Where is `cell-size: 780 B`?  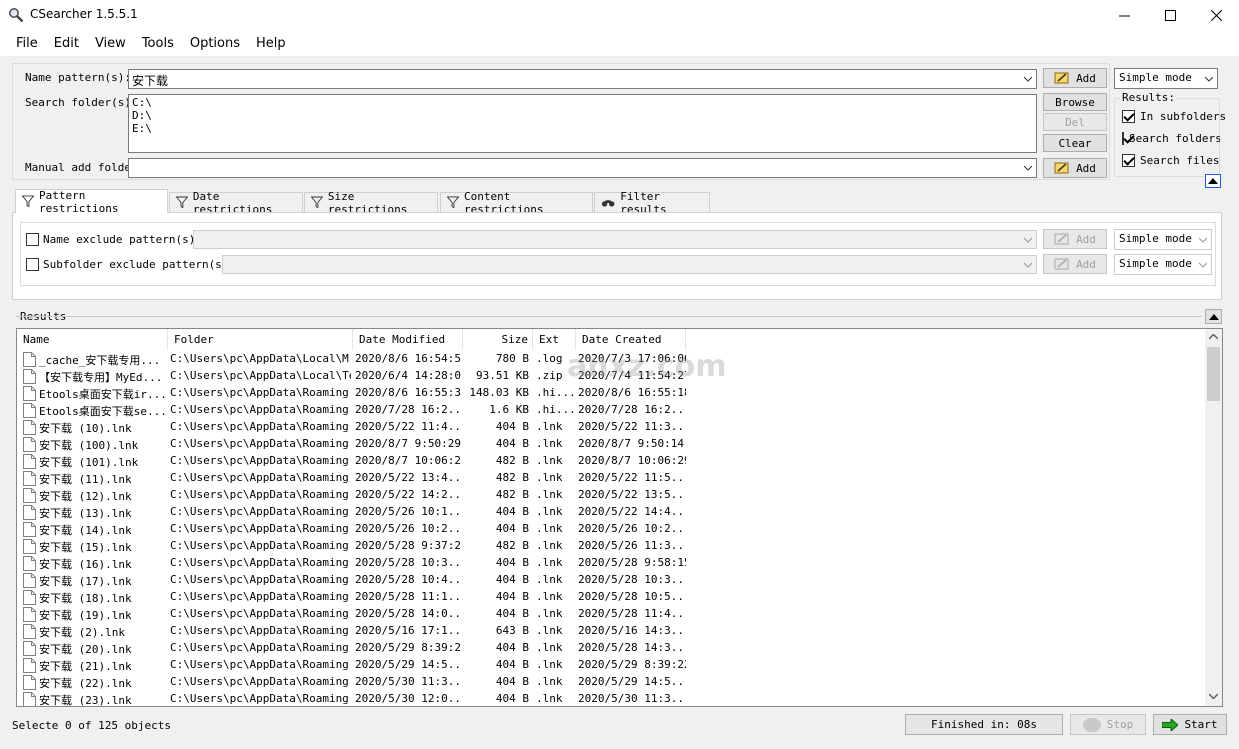 cell-size: 780 B is located at coordinates (512, 358).